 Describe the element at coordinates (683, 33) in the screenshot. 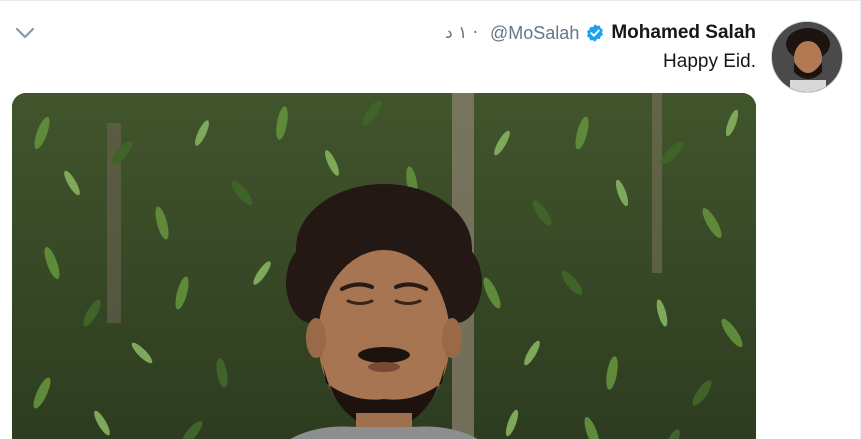

I see `display-name: Mohamed Salah` at that location.